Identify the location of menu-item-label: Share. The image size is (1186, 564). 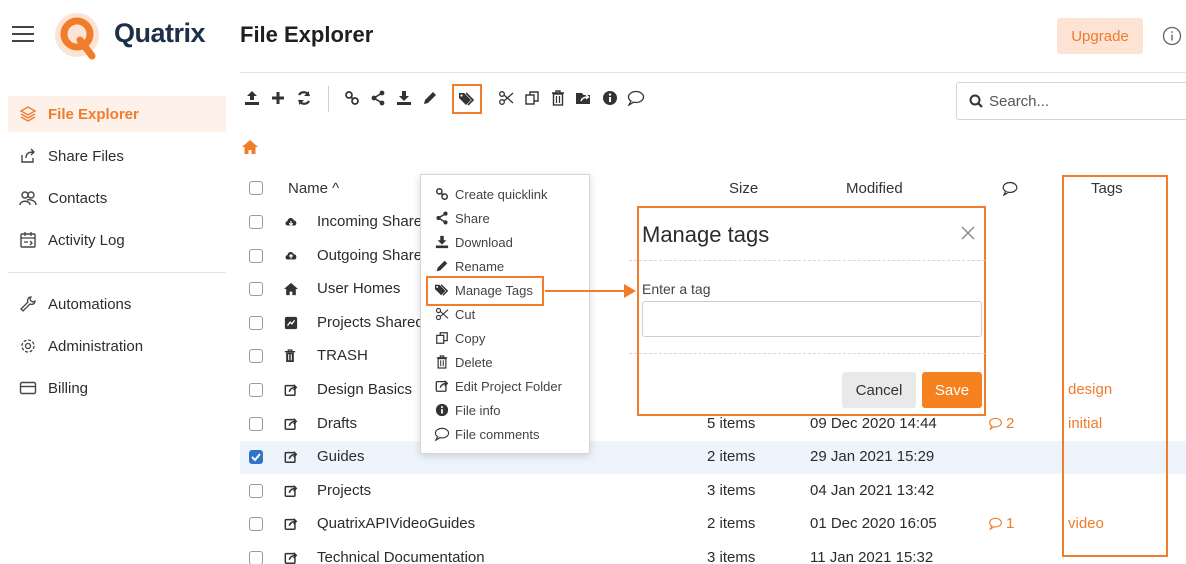
(472, 218).